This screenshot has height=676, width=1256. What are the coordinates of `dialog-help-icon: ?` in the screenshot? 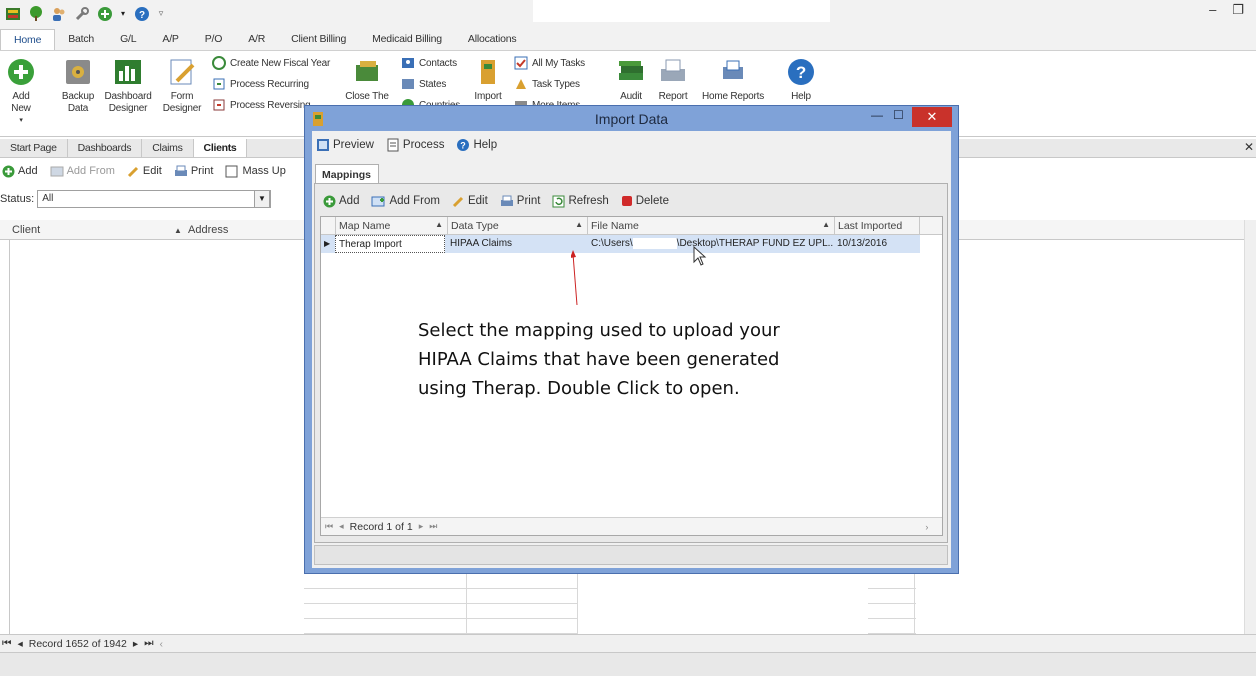 It's located at (463, 145).